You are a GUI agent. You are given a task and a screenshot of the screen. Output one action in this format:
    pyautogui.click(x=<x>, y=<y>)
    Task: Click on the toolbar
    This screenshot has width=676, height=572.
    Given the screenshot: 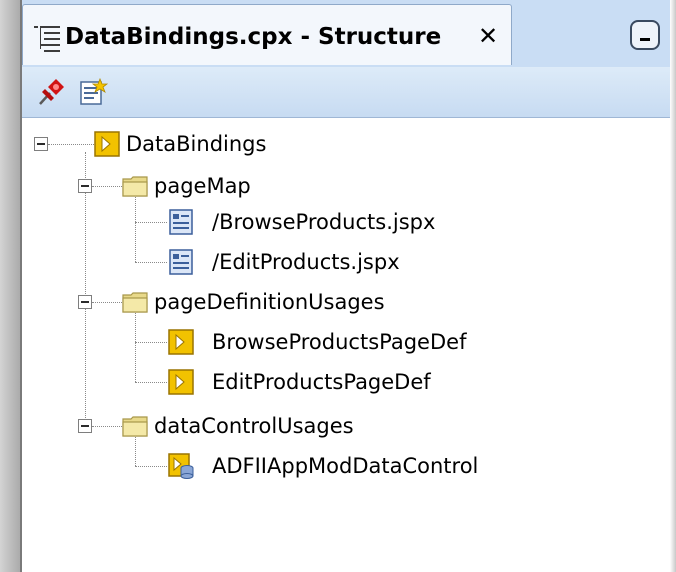 What is the action you would take?
    pyautogui.click(x=346, y=92)
    